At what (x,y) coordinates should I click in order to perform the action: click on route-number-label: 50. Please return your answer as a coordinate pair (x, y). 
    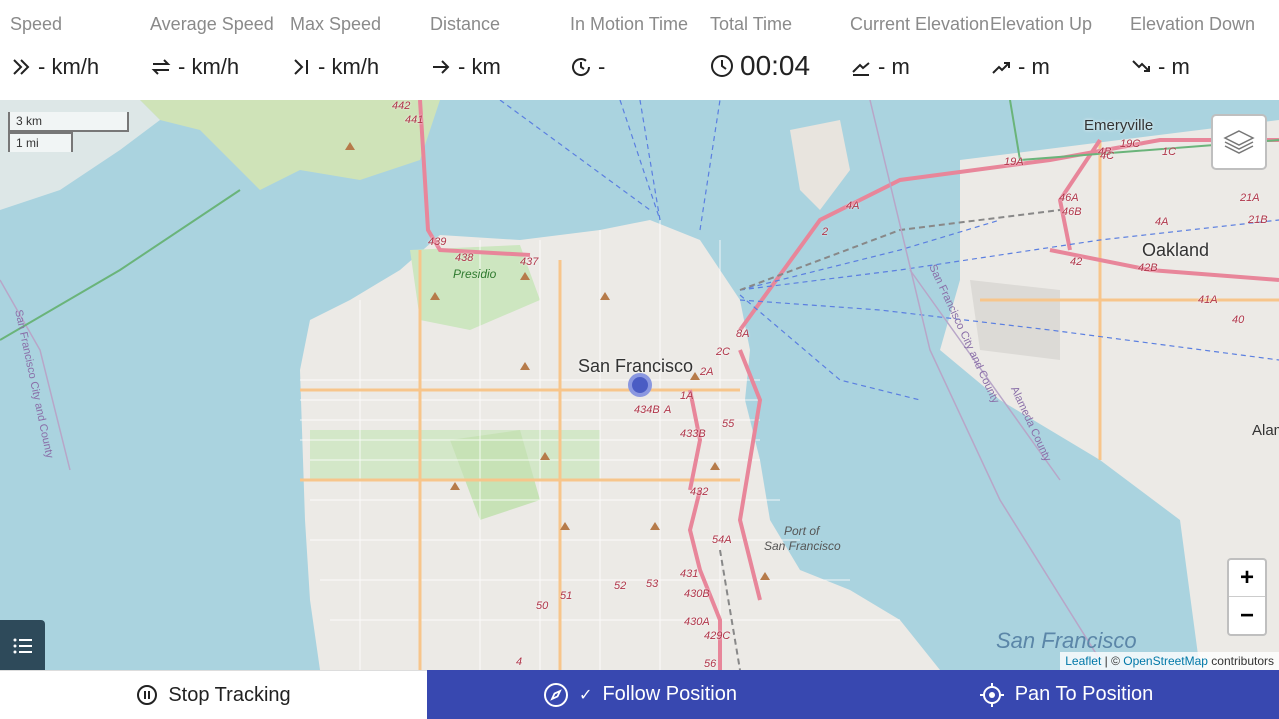
    Looking at the image, I should click on (542, 606).